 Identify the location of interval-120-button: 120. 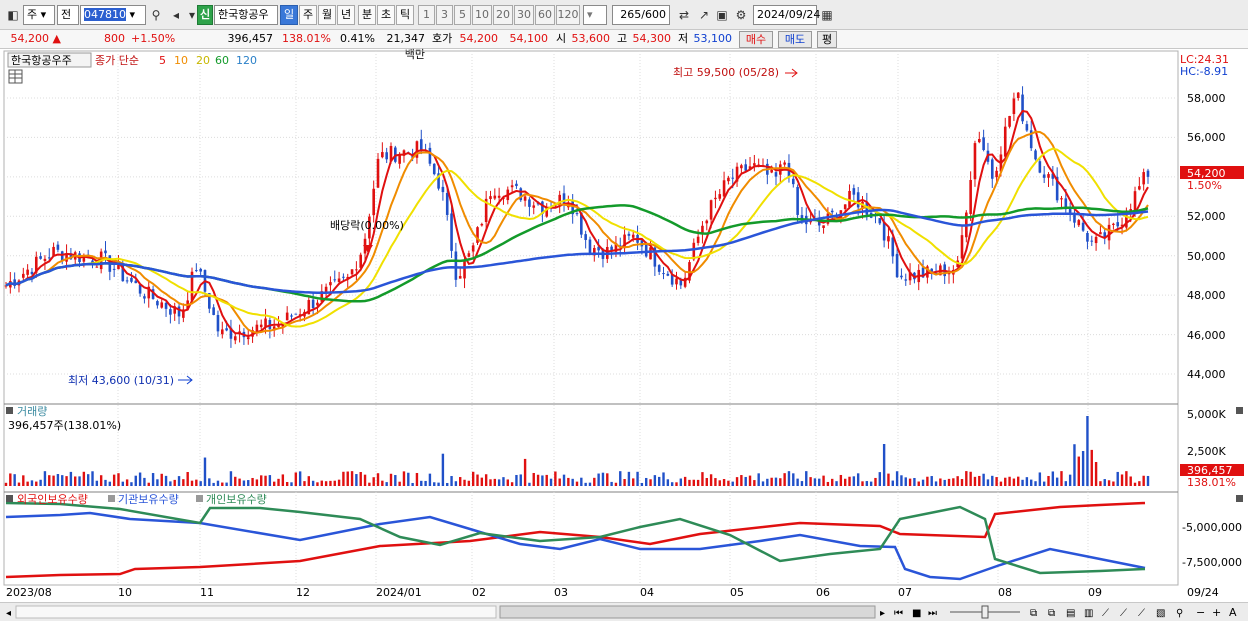
(568, 15).